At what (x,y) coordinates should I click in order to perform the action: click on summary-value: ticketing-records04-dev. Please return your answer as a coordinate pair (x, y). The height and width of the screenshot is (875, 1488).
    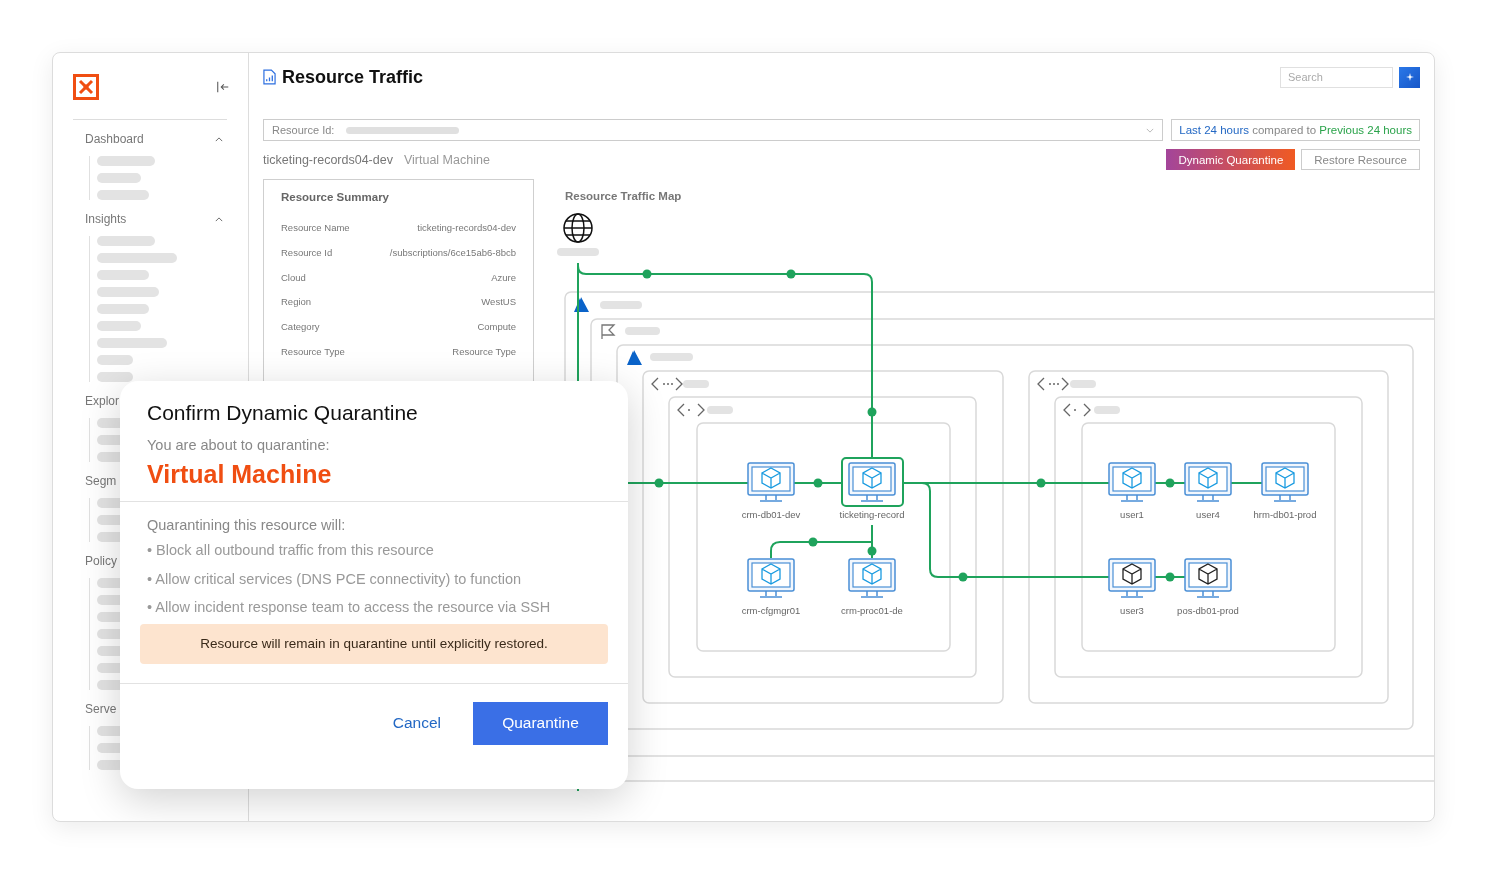
    Looking at the image, I should click on (466, 228).